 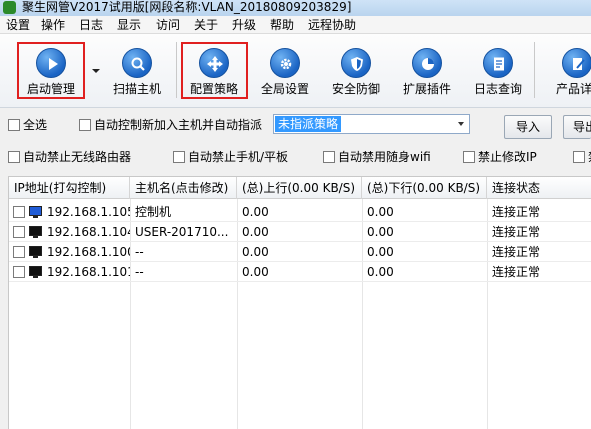 What do you see at coordinates (183, 188) in the screenshot?
I see `col-hostname: 主机名(点击修改)` at bounding box center [183, 188].